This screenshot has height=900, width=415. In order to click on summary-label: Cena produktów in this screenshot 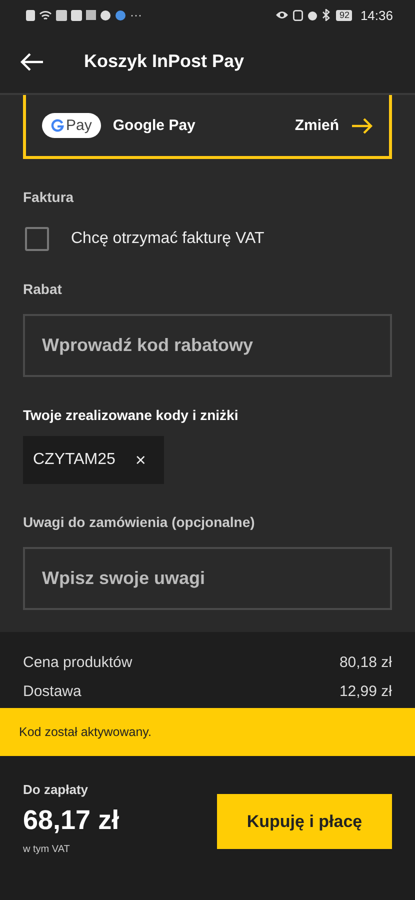, I will do `click(77, 662)`.